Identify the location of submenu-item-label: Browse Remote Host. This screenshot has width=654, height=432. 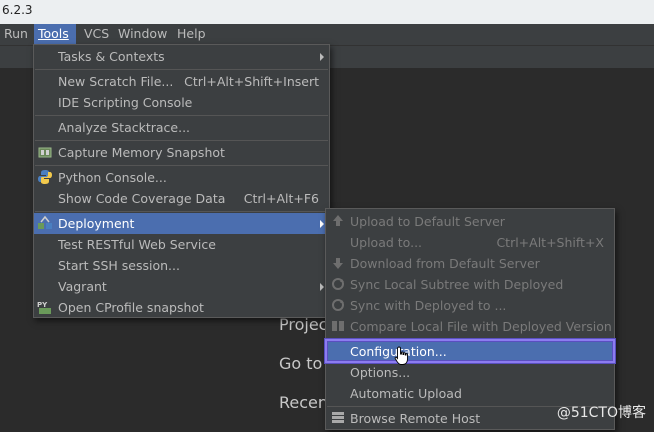
(415, 418).